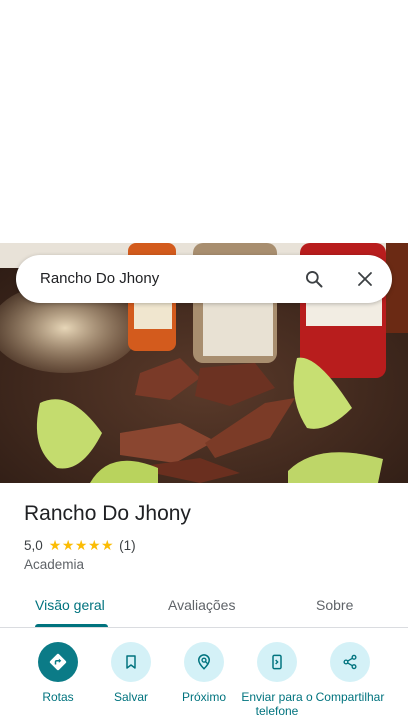  I want to click on tab-overview: Visão geral, so click(70, 605).